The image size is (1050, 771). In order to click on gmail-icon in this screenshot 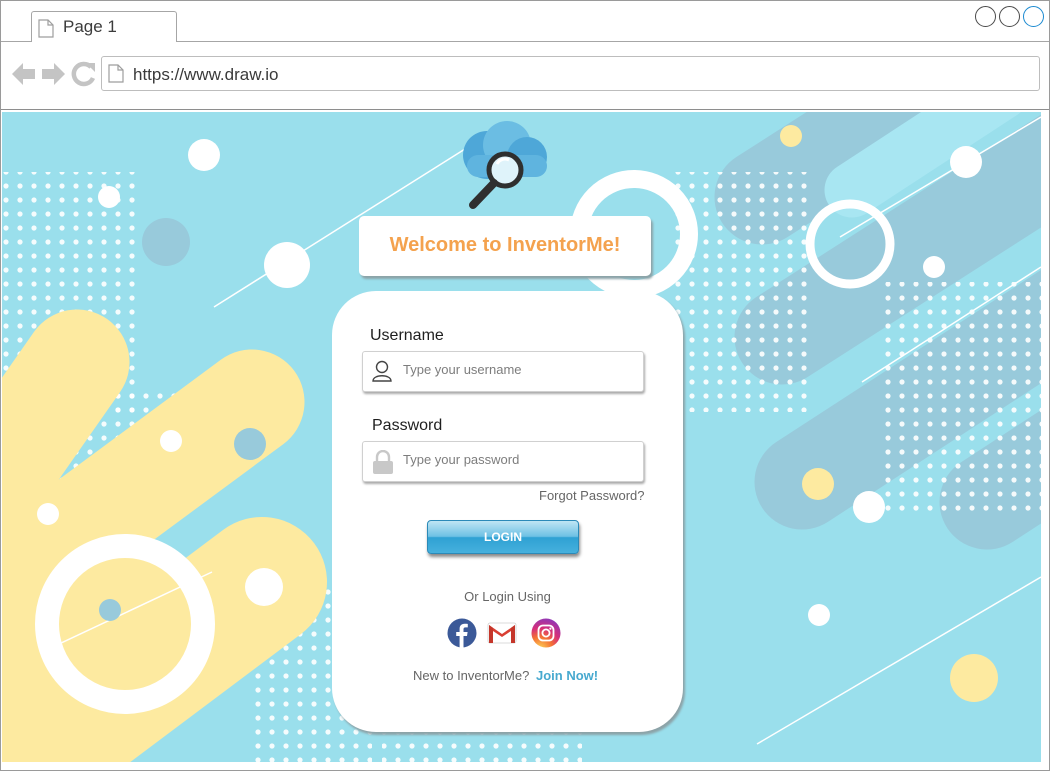, I will do `click(502, 633)`.